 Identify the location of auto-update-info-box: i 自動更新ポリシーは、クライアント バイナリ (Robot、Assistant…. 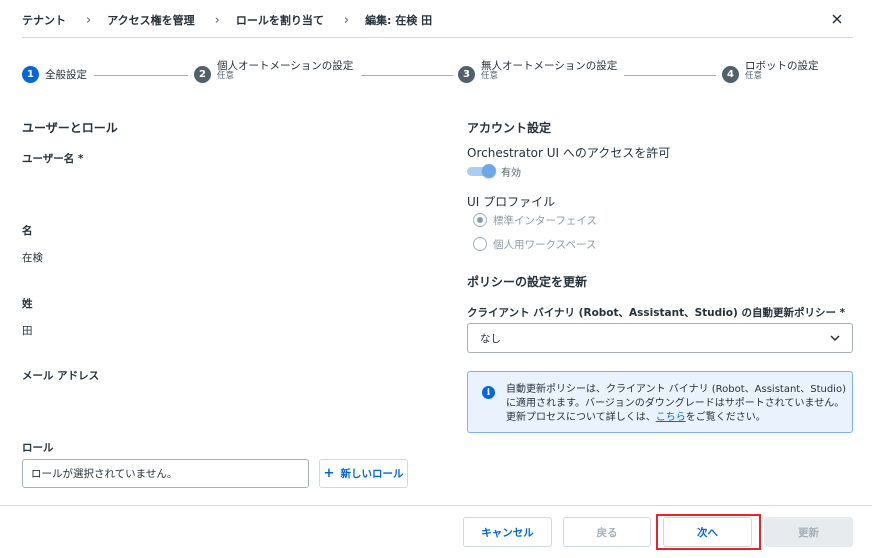
(660, 402).